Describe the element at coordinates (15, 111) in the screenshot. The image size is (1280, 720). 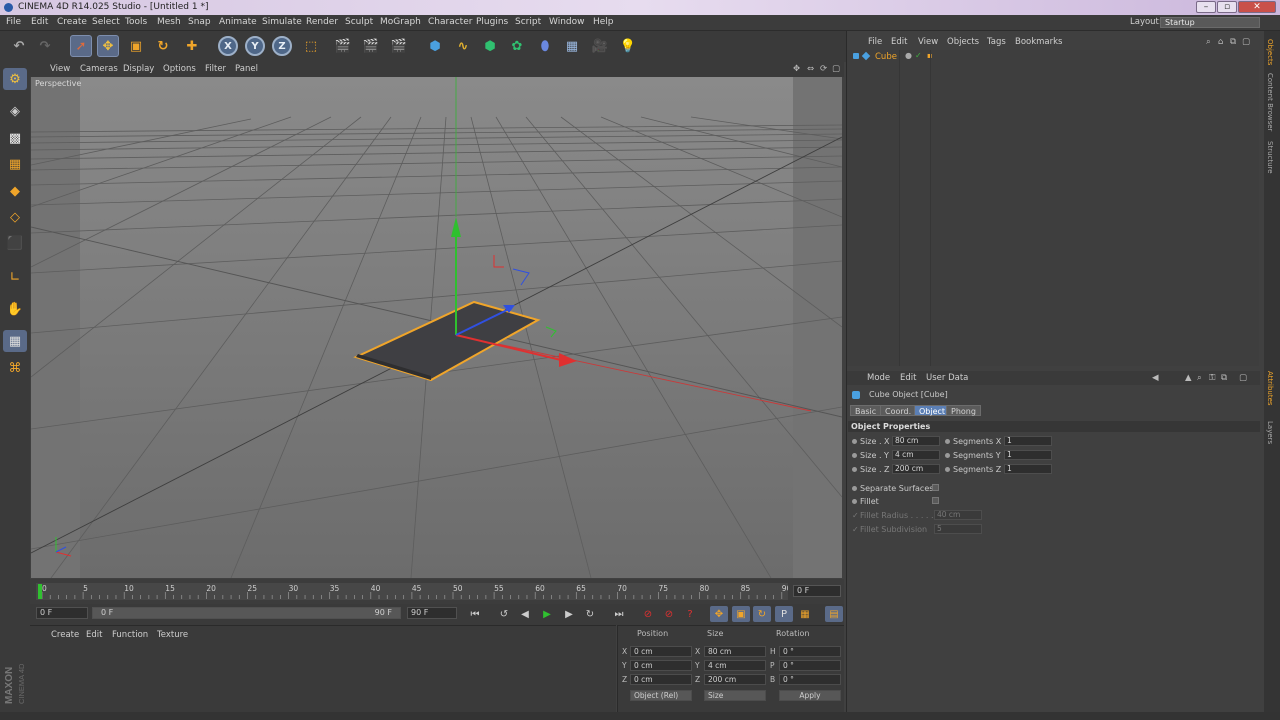
I see `model-mode-icon: ◈` at that location.